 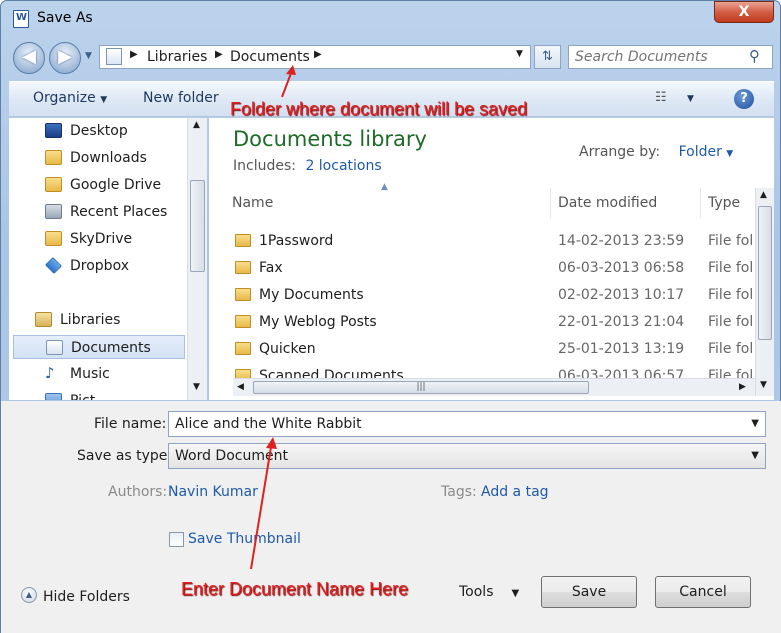 What do you see at coordinates (273, 317) in the screenshot?
I see `annotation-arrows` at bounding box center [273, 317].